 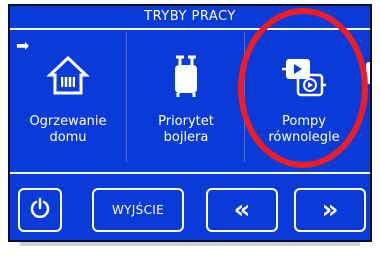 What do you see at coordinates (190, 173) in the screenshot?
I see `footer-divider` at bounding box center [190, 173].